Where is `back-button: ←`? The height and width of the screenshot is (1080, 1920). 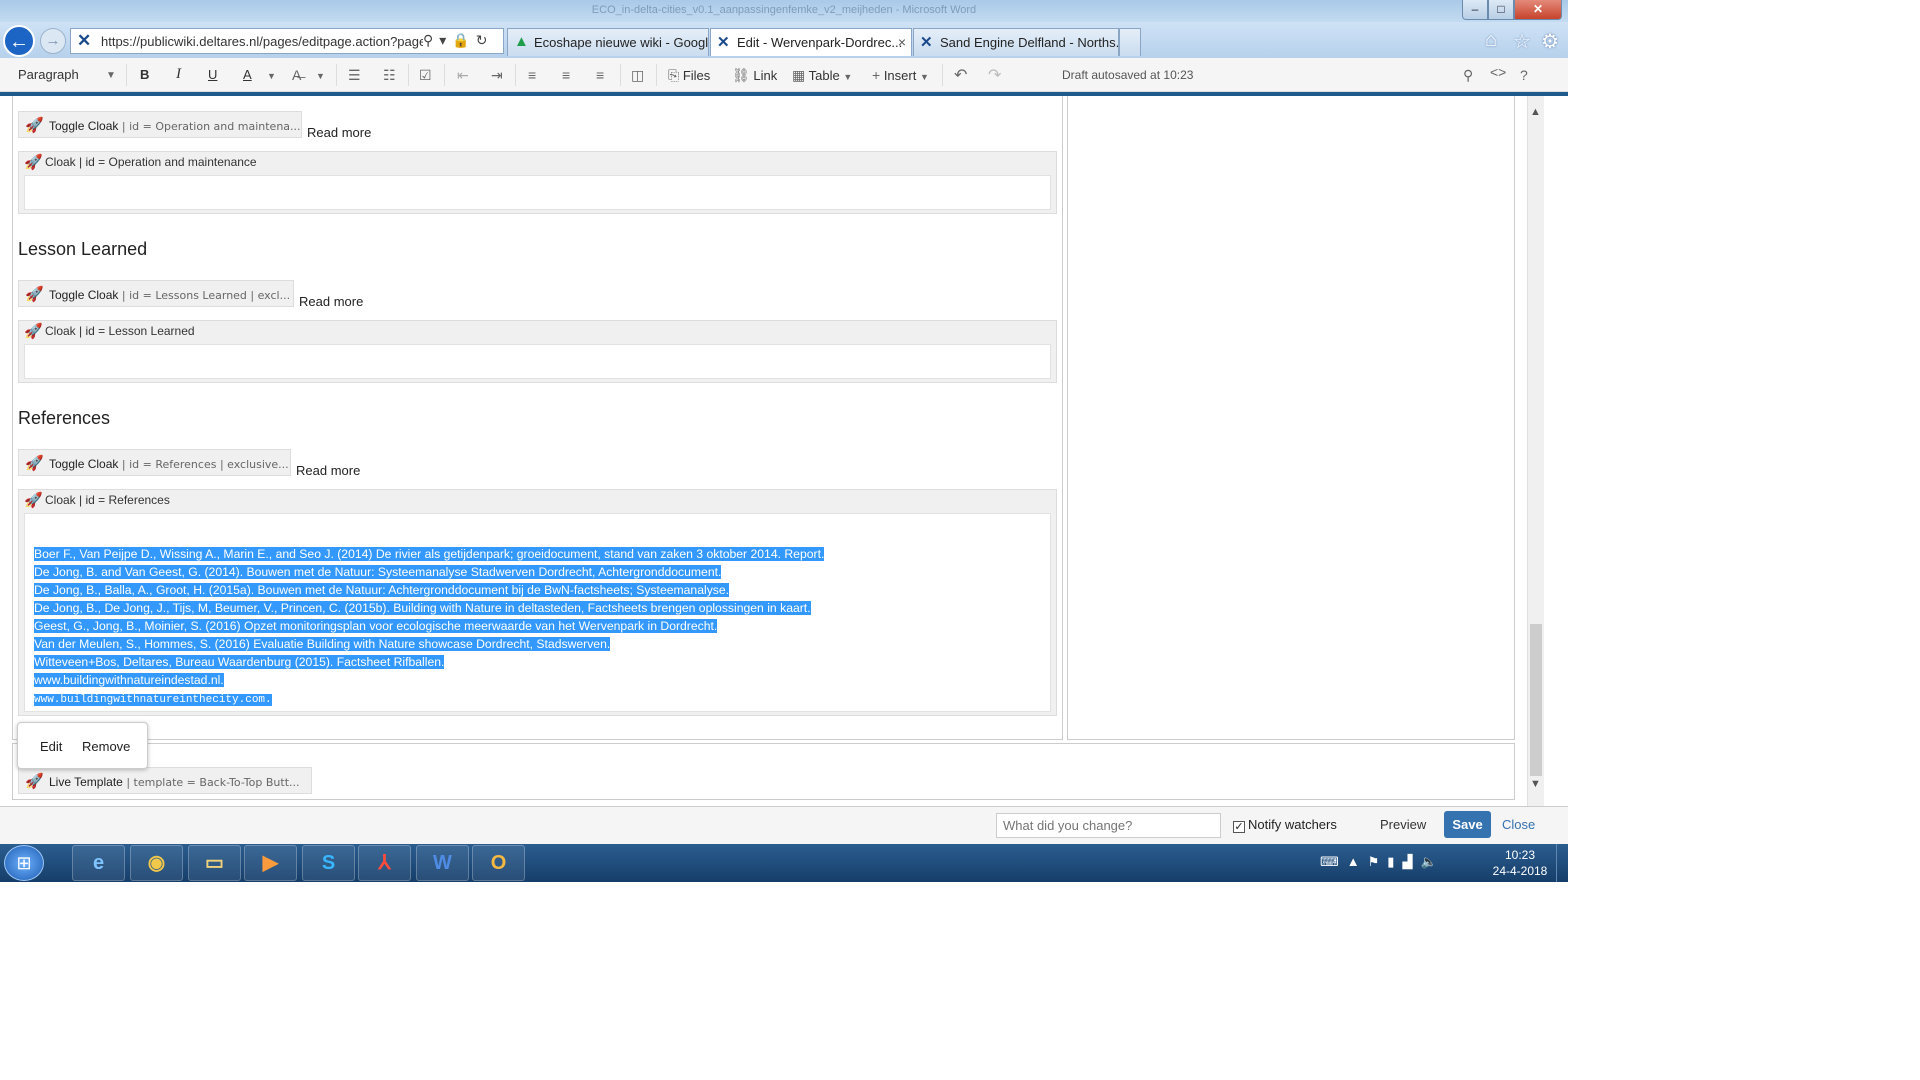 back-button: ← is located at coordinates (19, 41).